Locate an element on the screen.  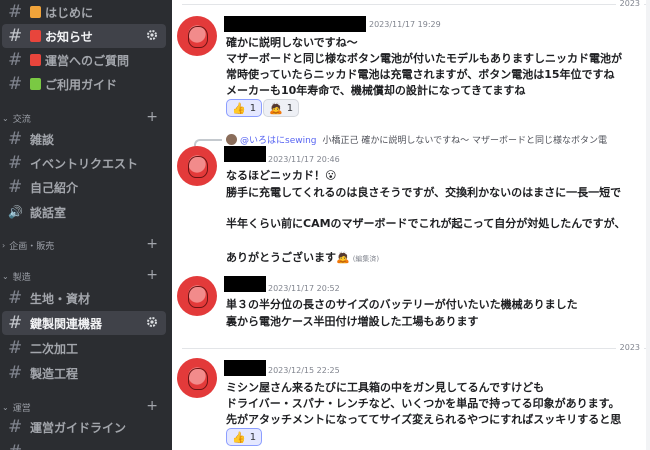
chevron-right-icon: › is located at coordinates (4, 245).